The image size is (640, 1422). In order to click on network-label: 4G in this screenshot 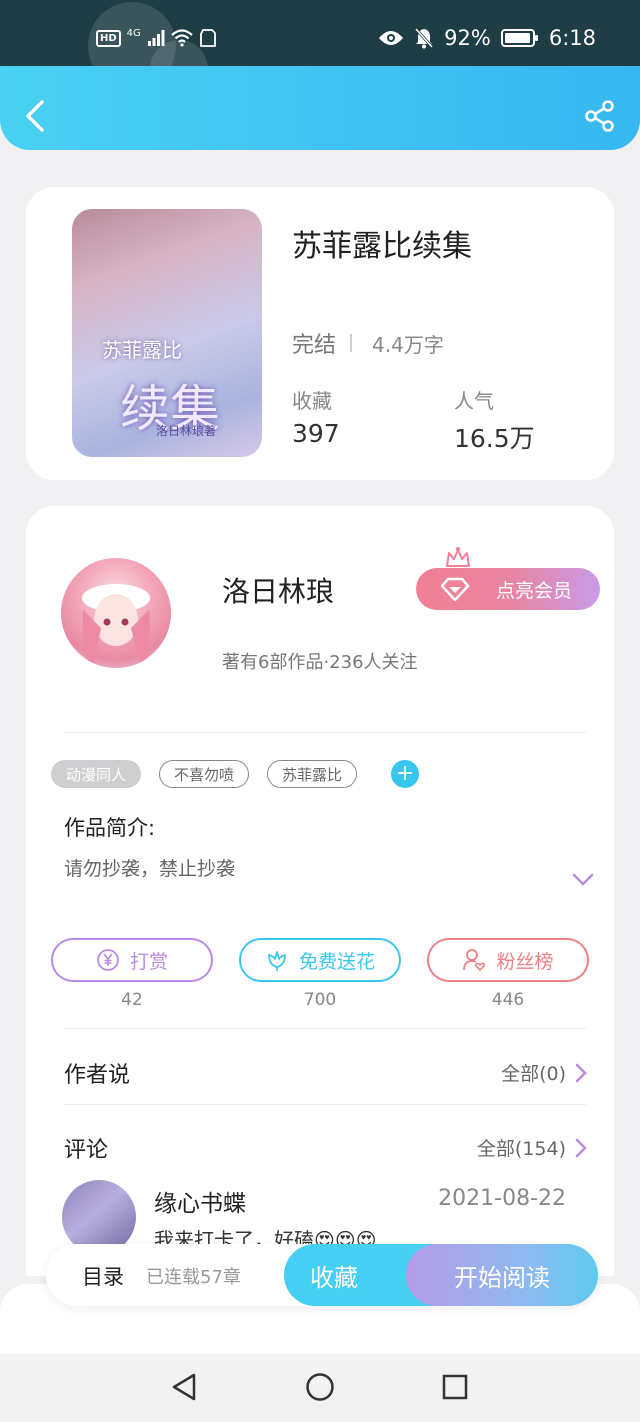, I will do `click(133, 33)`.